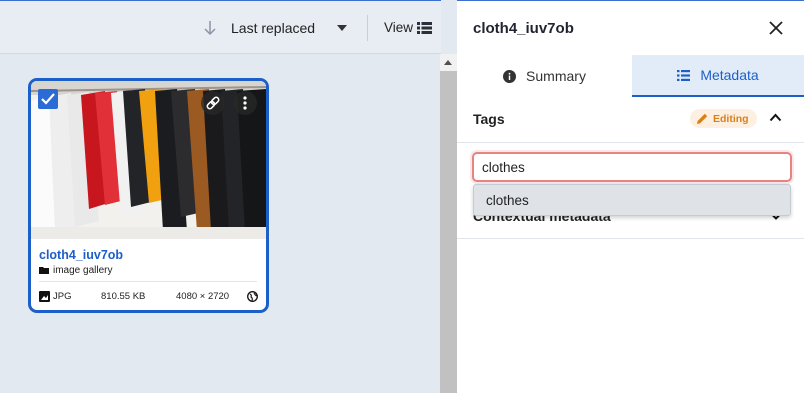  I want to click on panel-tabs: Summary Metadata, so click(630, 76).